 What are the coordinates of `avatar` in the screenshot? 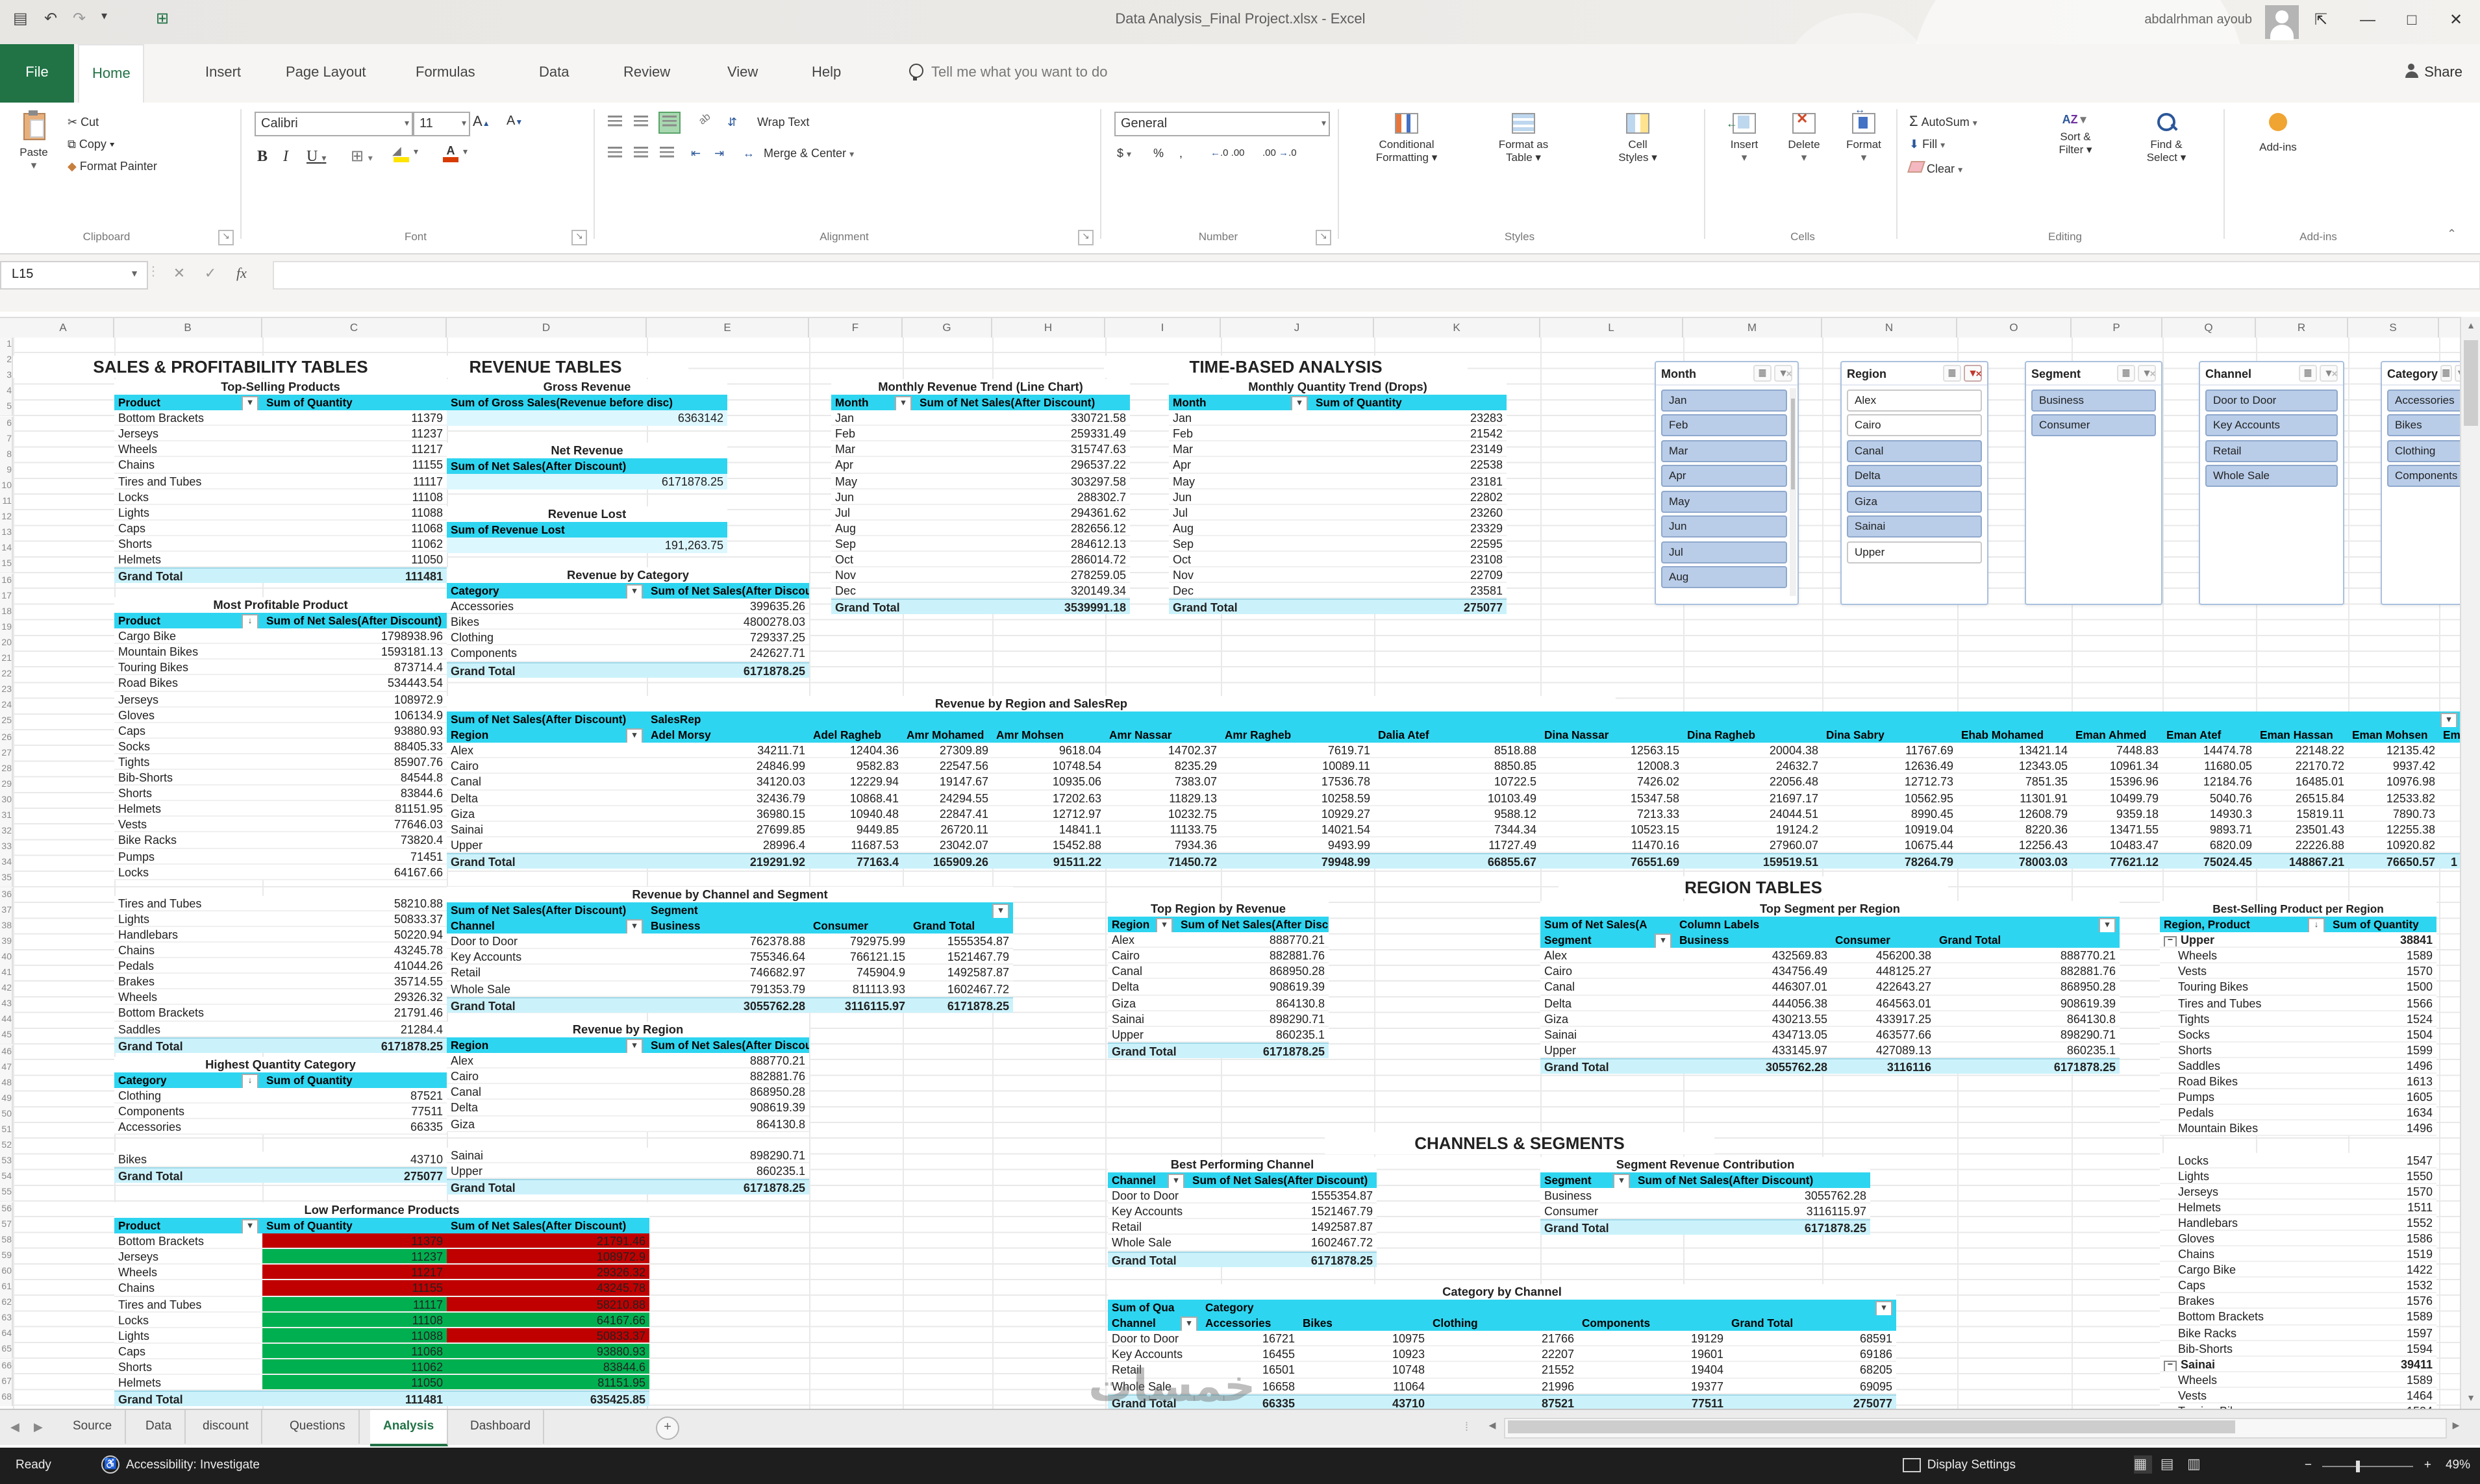 It's located at (2282, 22).